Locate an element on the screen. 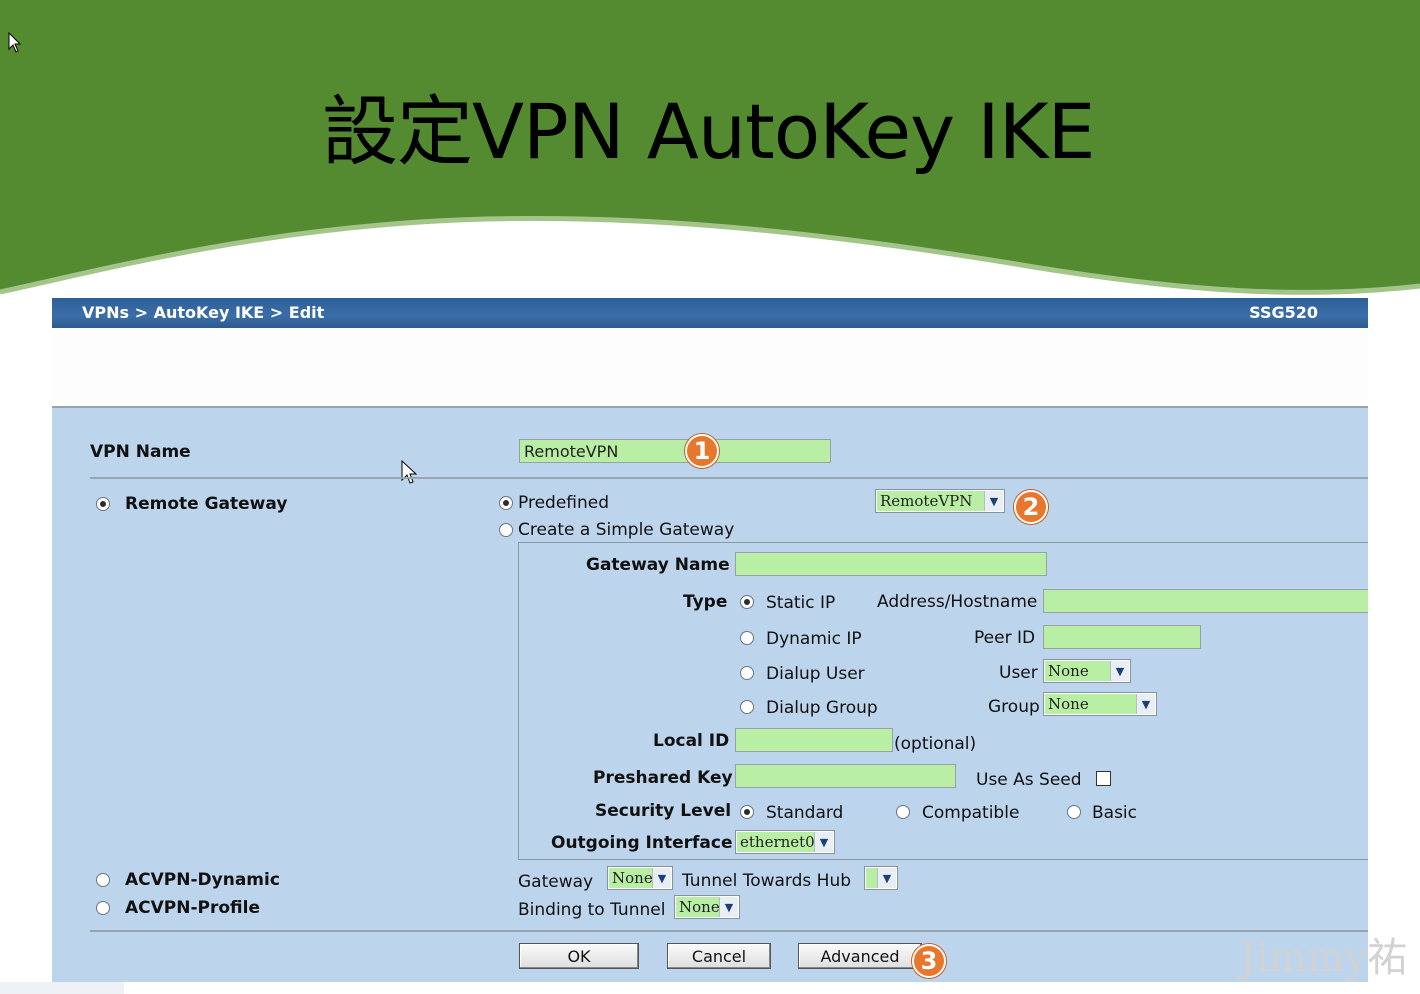 The image size is (1420, 994). type-dialup-group-radio is located at coordinates (747, 707).